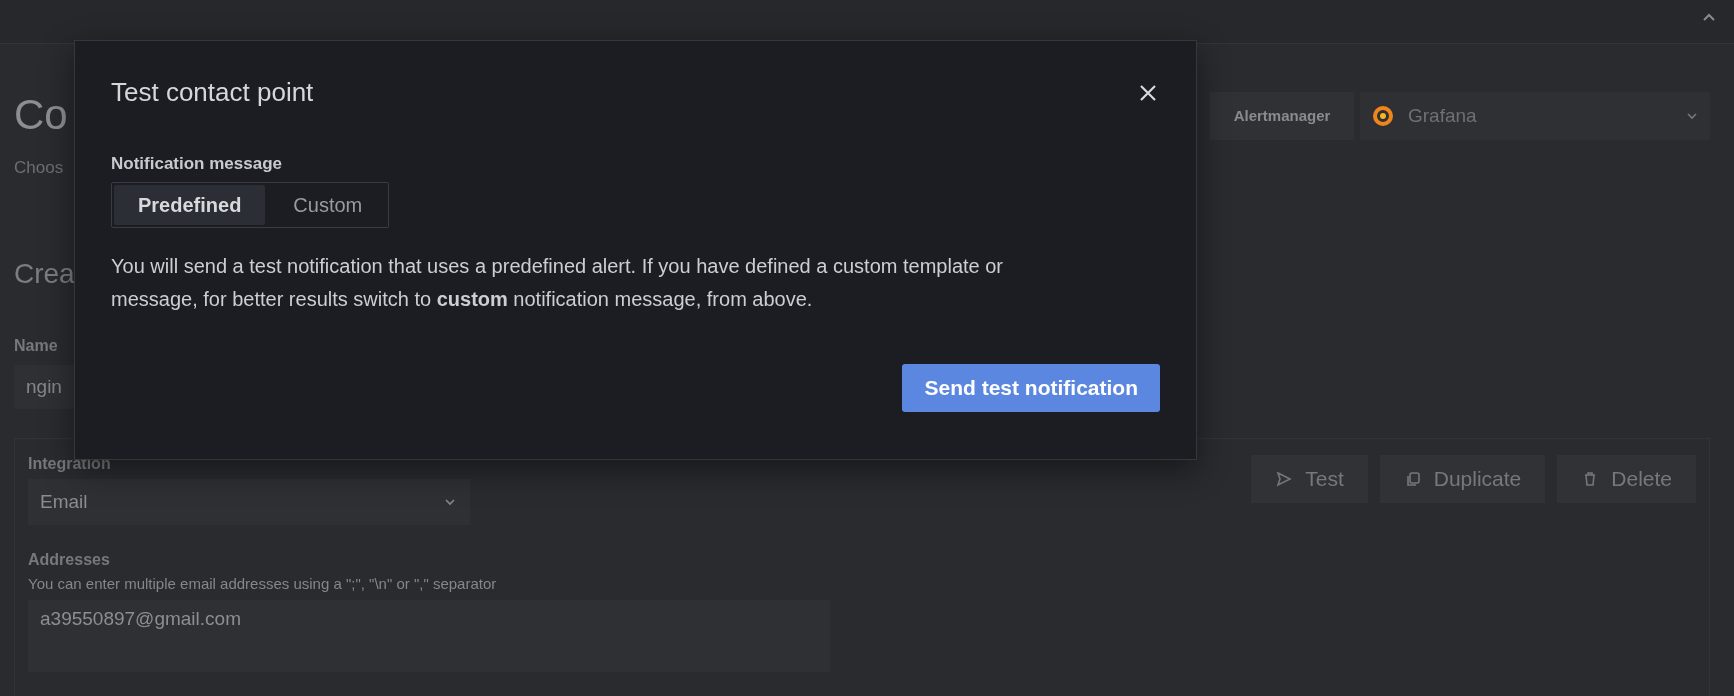 This screenshot has width=1734, height=696. Describe the element at coordinates (1284, 479) in the screenshot. I see `send-icon` at that location.